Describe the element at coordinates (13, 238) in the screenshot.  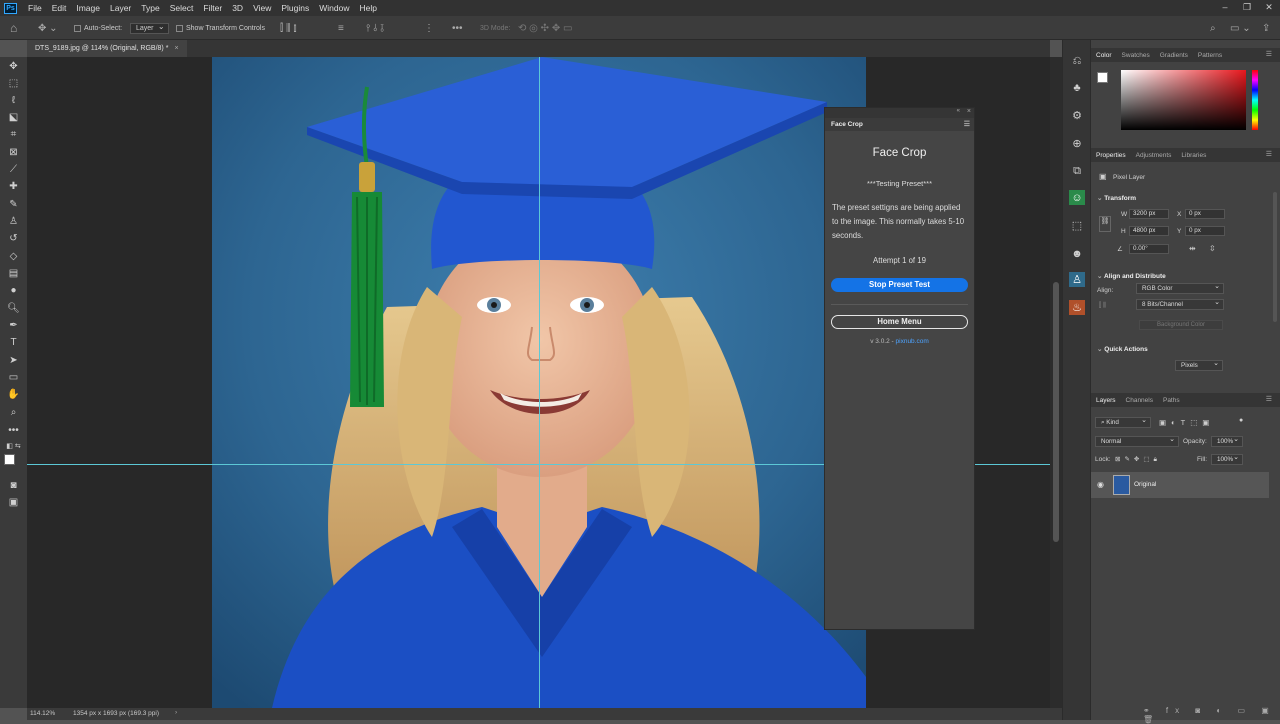
I see `history-brush-icon: ↺` at that location.